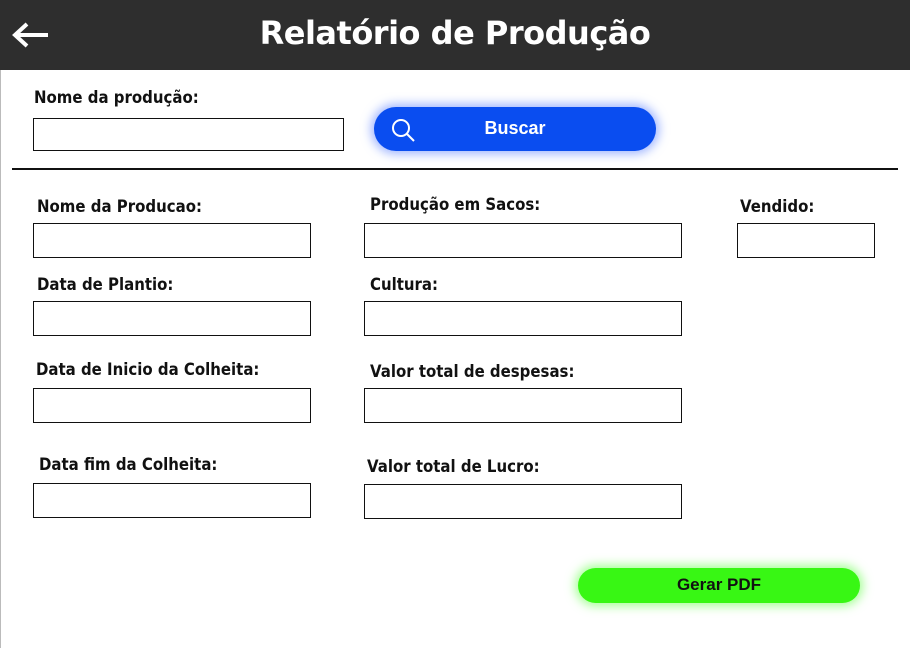 This screenshot has height=648, width=910. I want to click on data-plantio-label: Data de Plantio:, so click(105, 285).